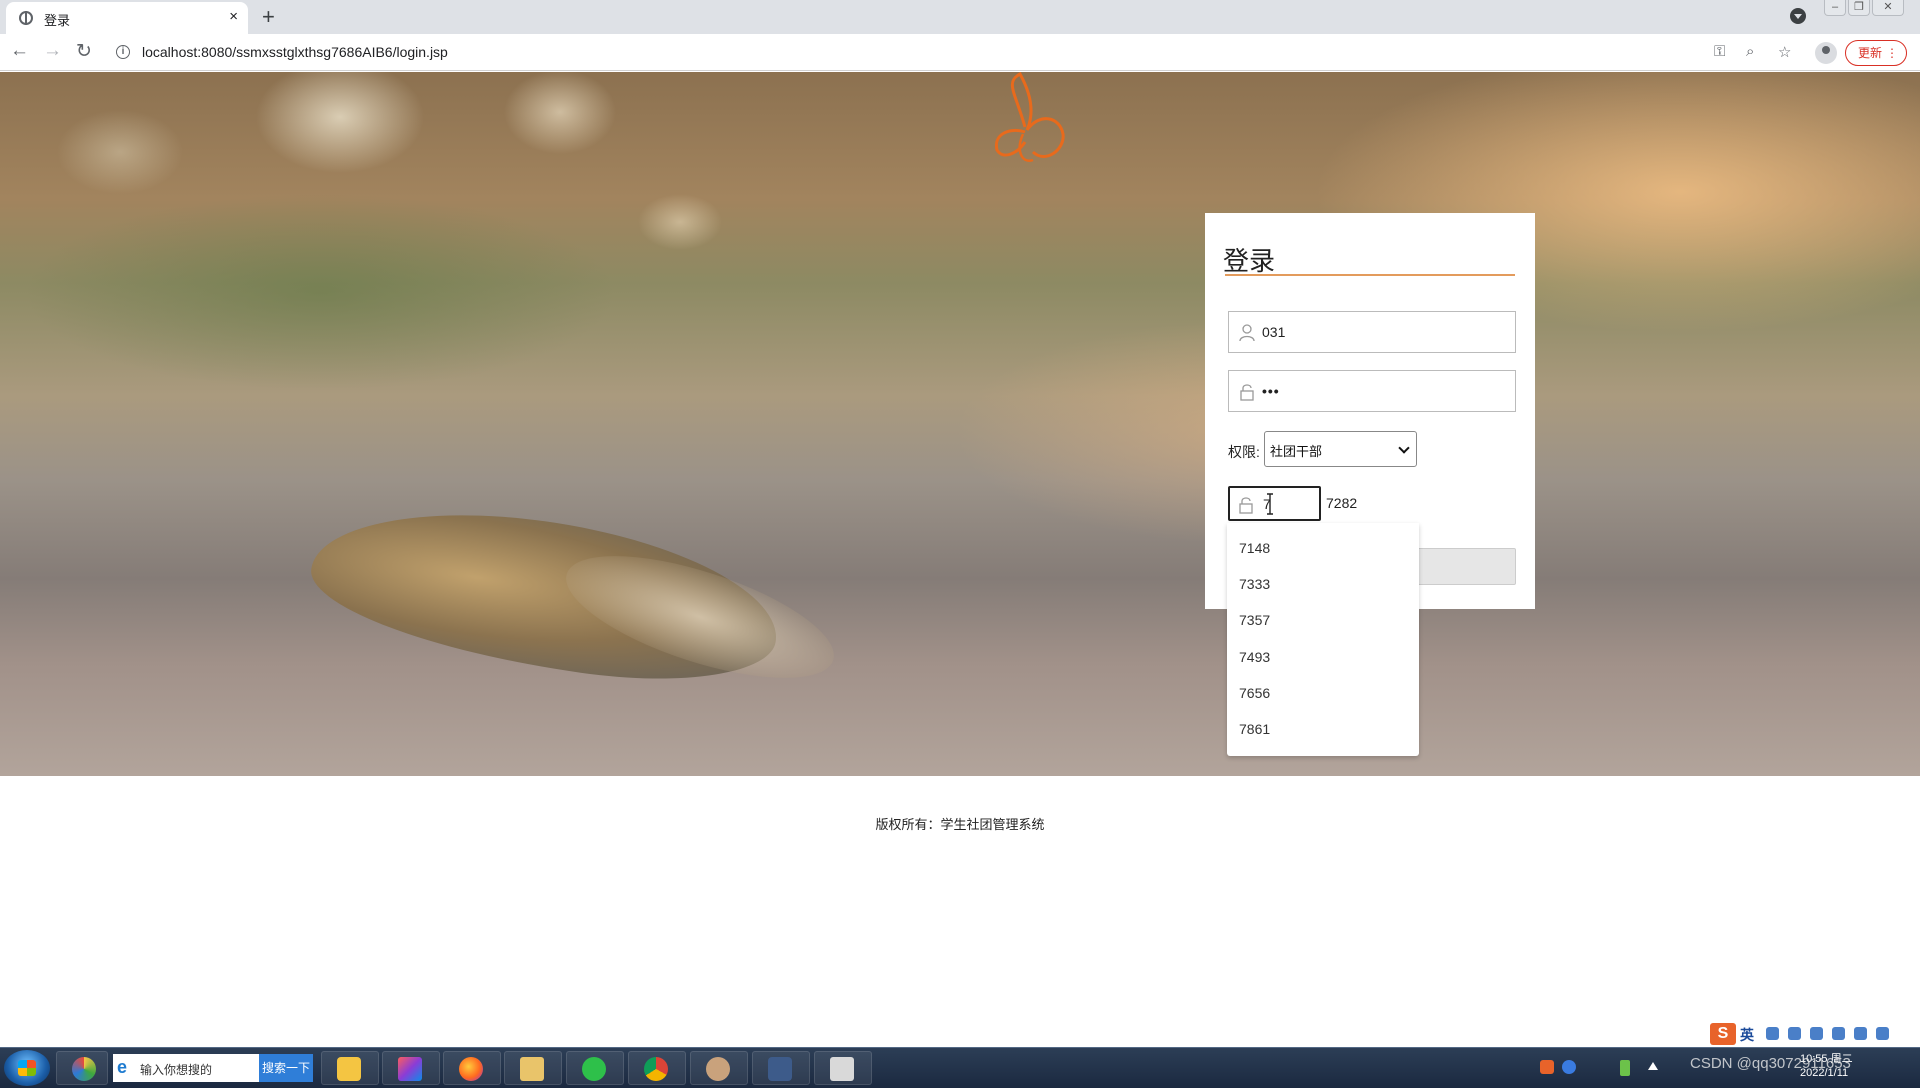 The image size is (1920, 1088). I want to click on user-icon, so click(1247, 333).